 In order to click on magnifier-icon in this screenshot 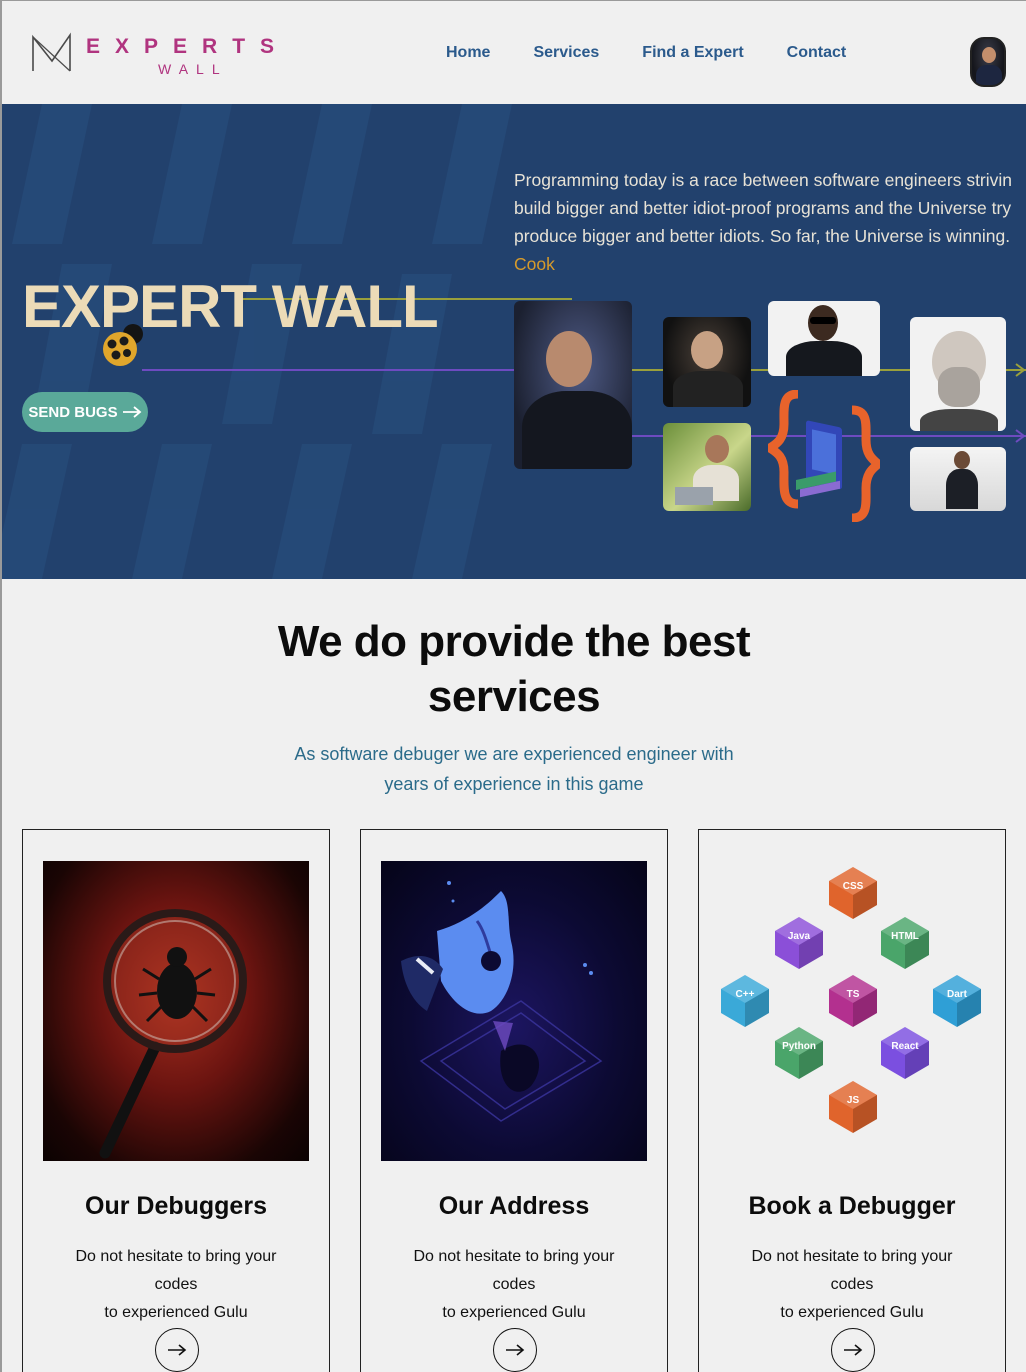, I will do `click(173, 1034)`.